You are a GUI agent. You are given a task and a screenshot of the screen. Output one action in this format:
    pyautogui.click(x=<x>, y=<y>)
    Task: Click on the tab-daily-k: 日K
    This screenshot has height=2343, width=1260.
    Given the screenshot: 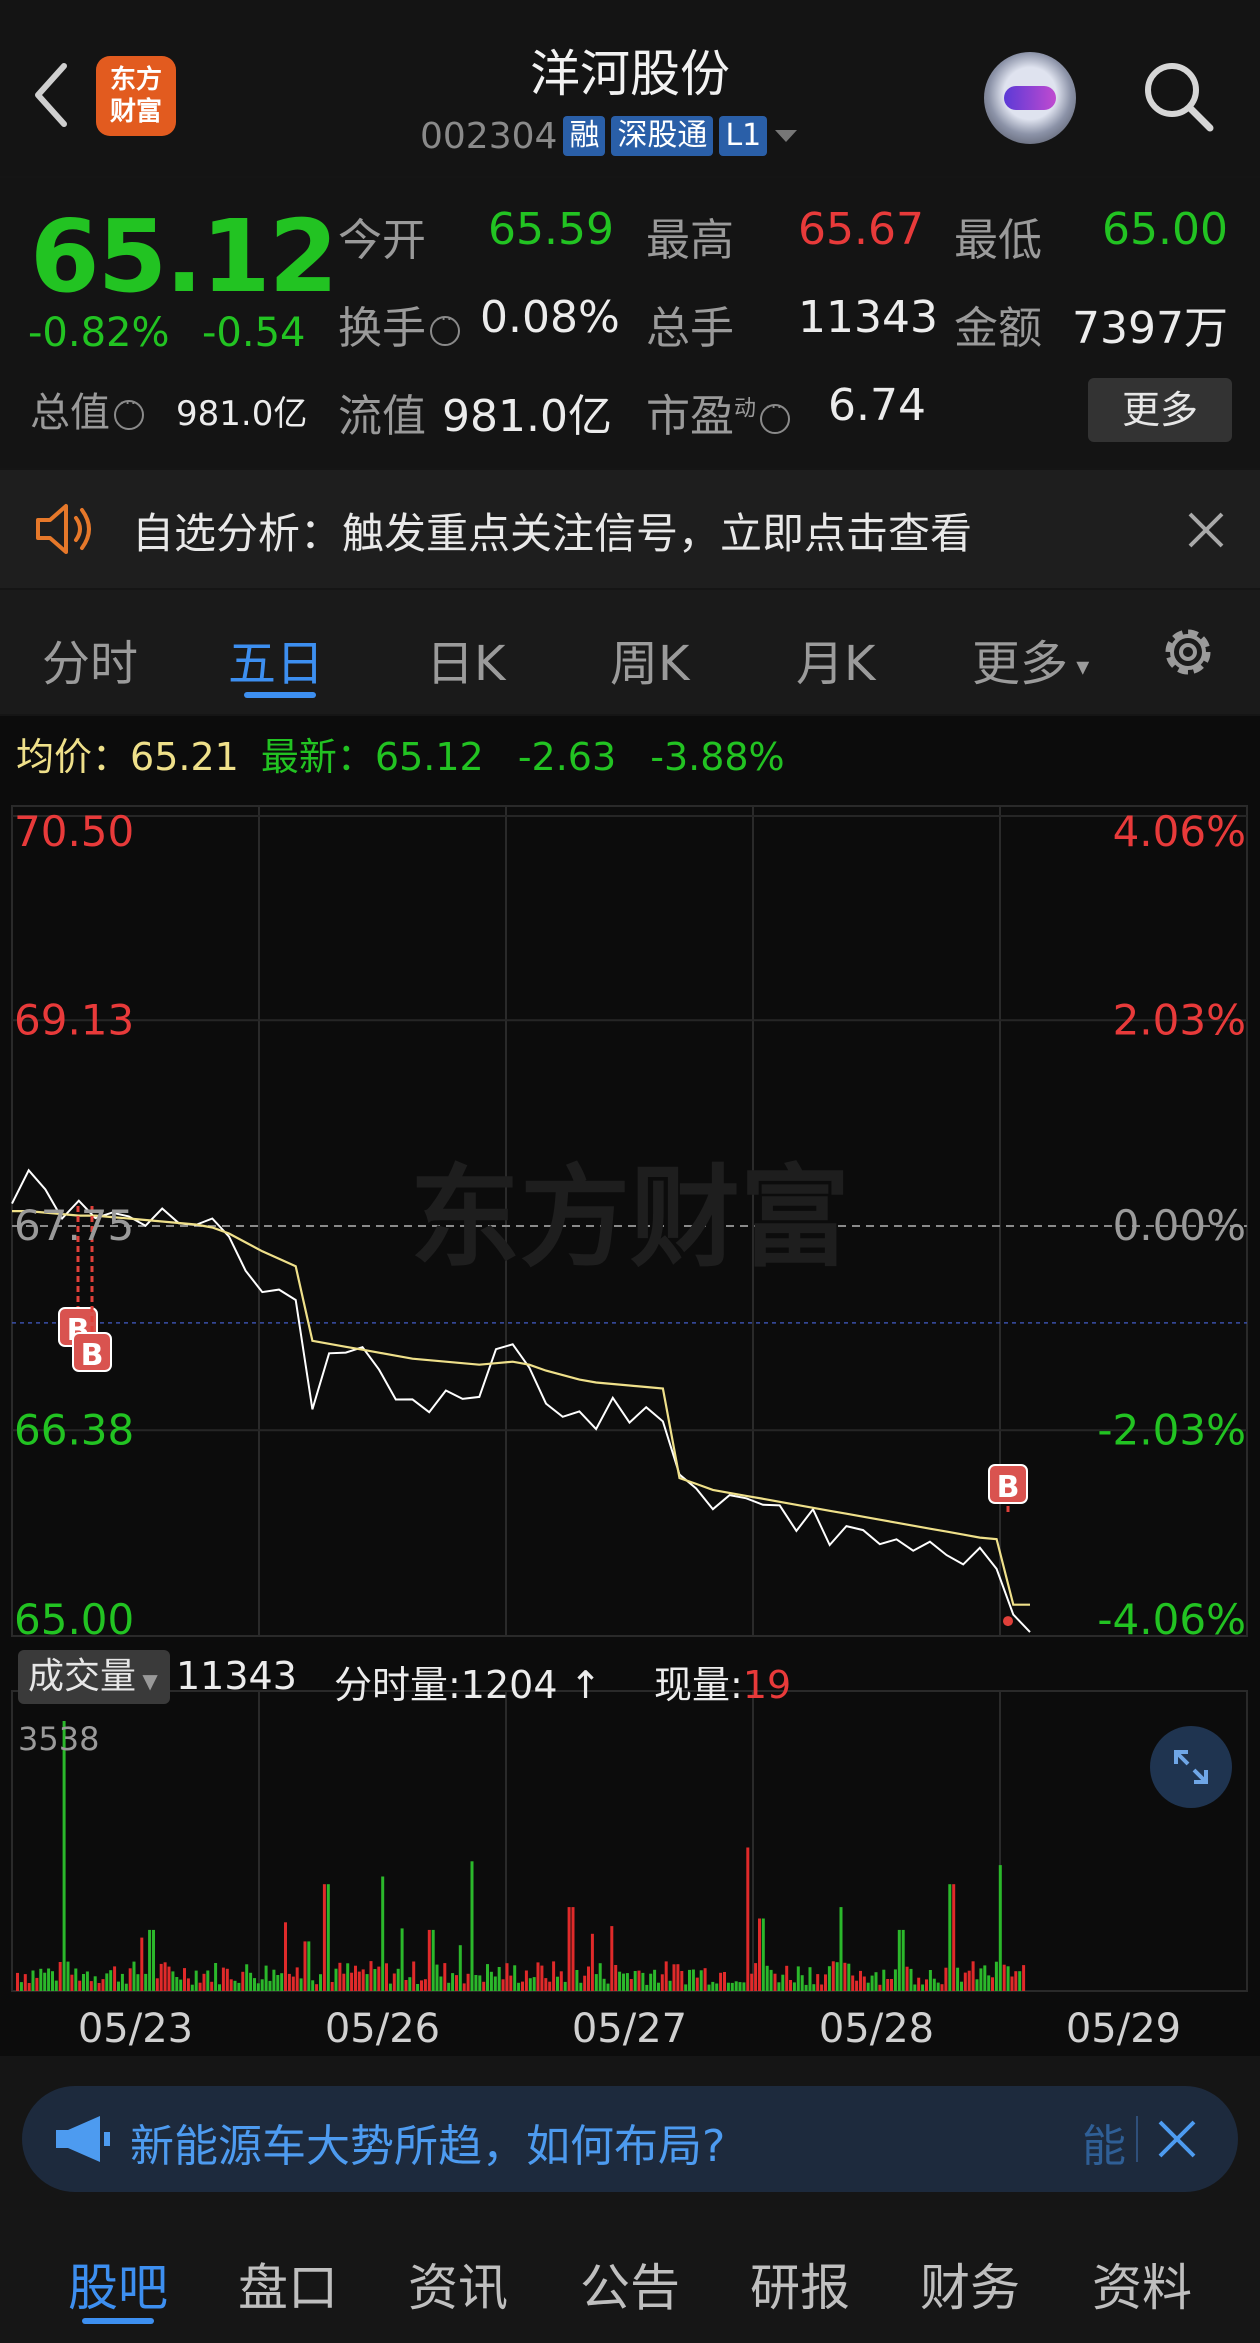 What is the action you would take?
    pyautogui.click(x=465, y=659)
    